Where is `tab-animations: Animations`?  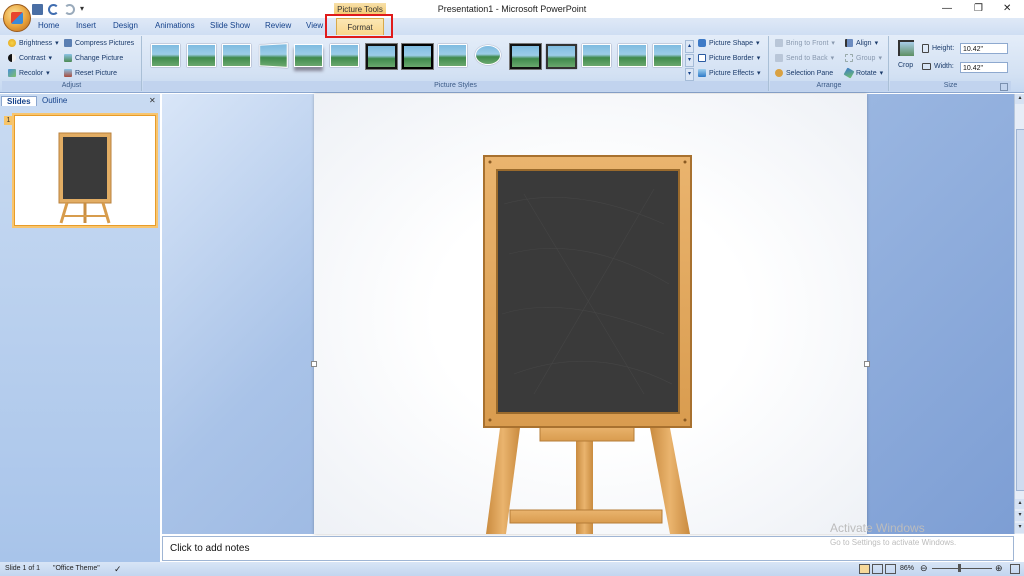
tab-animations: Animations is located at coordinates (175, 25).